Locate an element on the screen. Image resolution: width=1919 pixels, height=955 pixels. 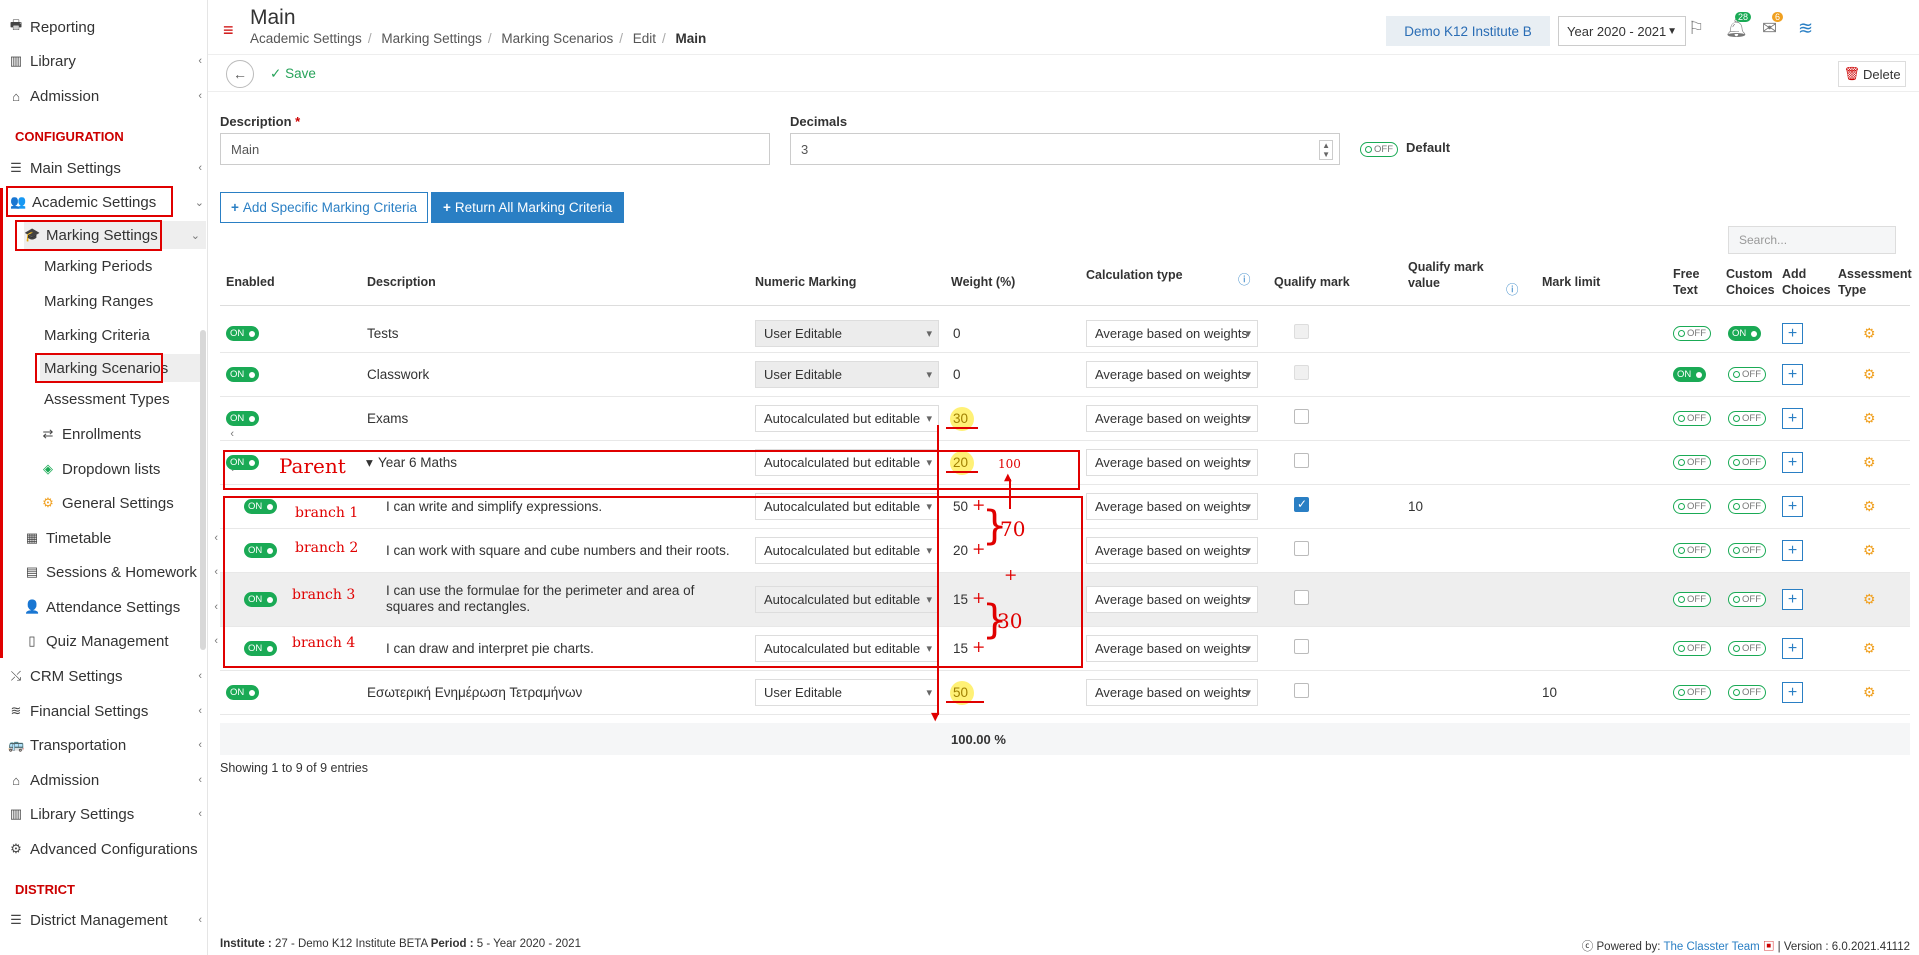
col-custom-choices: Custom Choices is located at coordinates (1751, 282).